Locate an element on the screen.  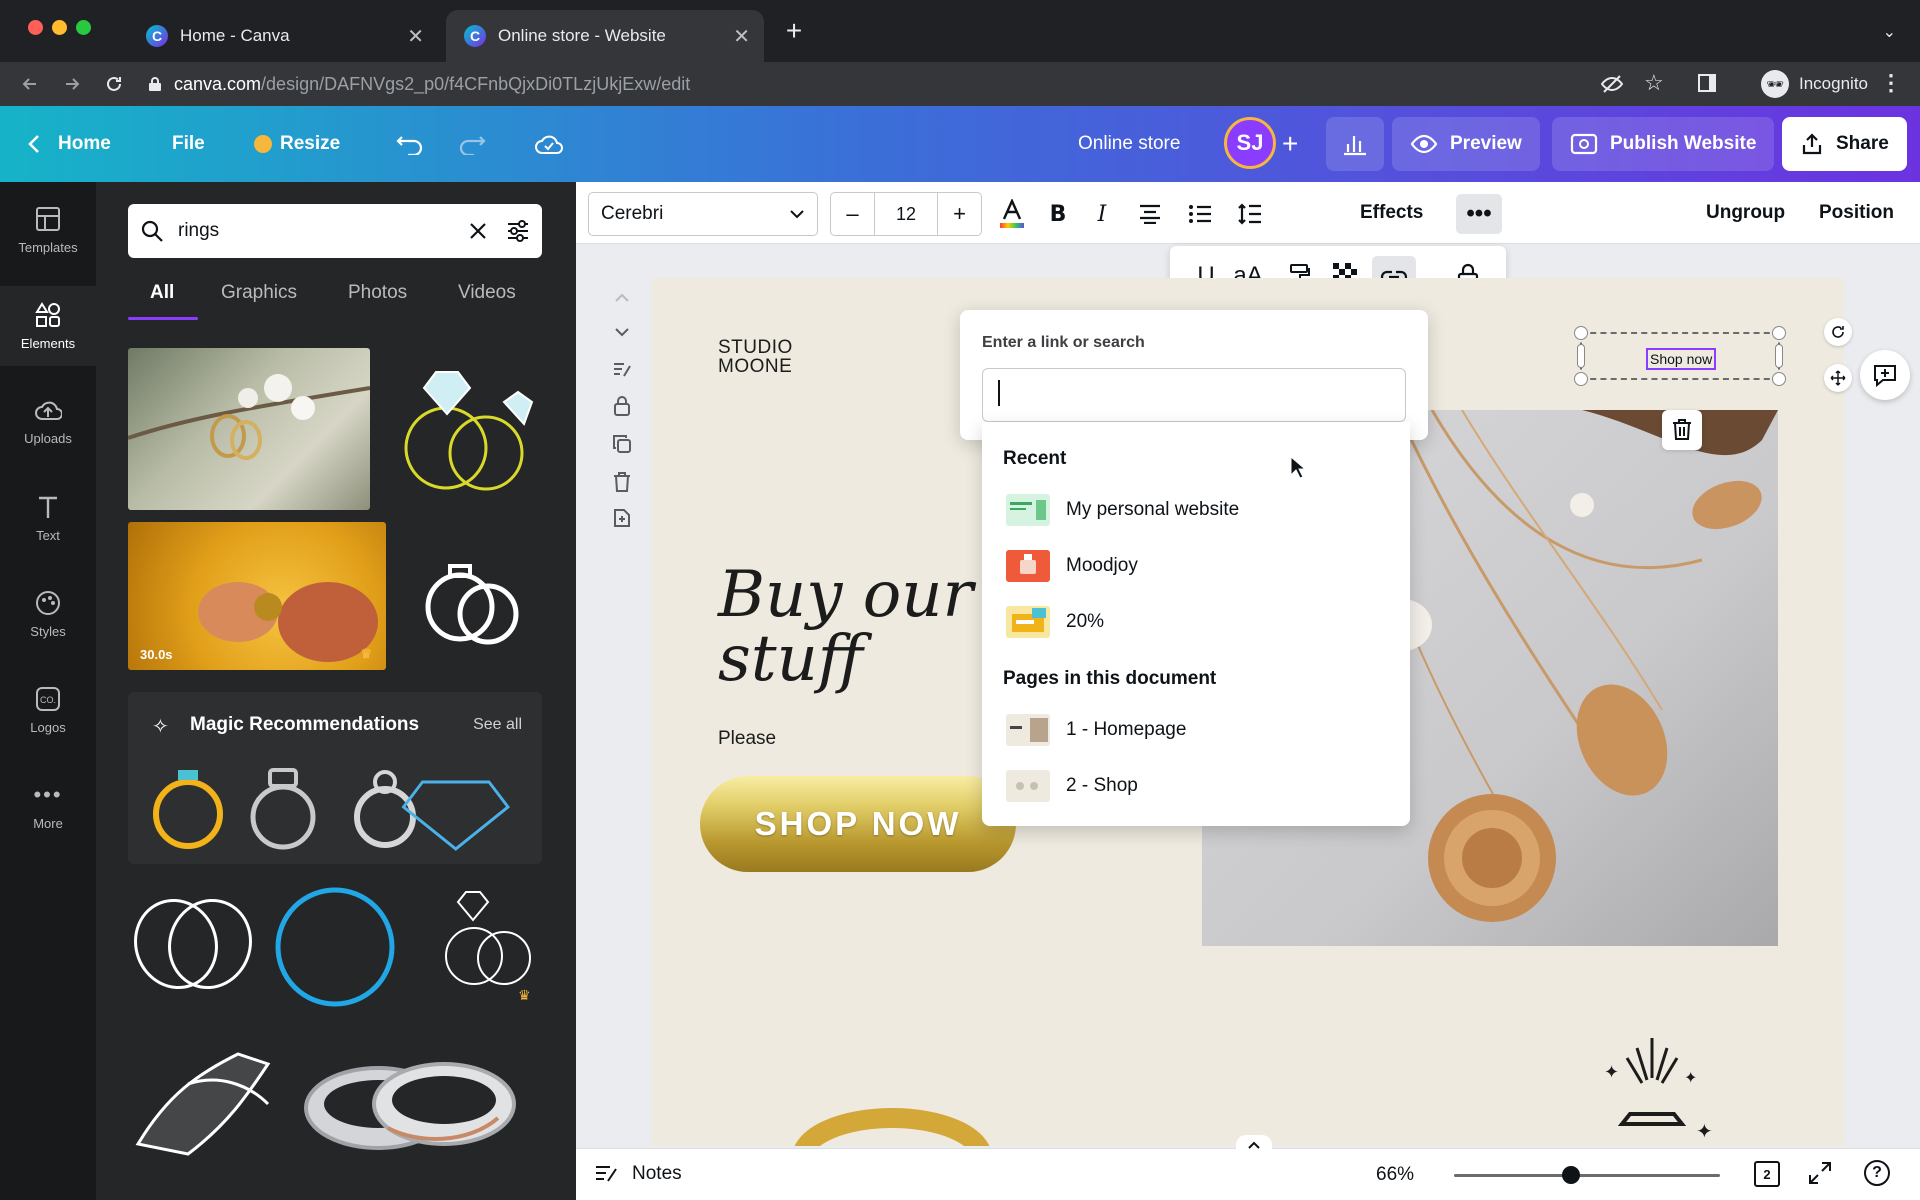
recommended-ring-graphics is located at coordinates (338, 807).